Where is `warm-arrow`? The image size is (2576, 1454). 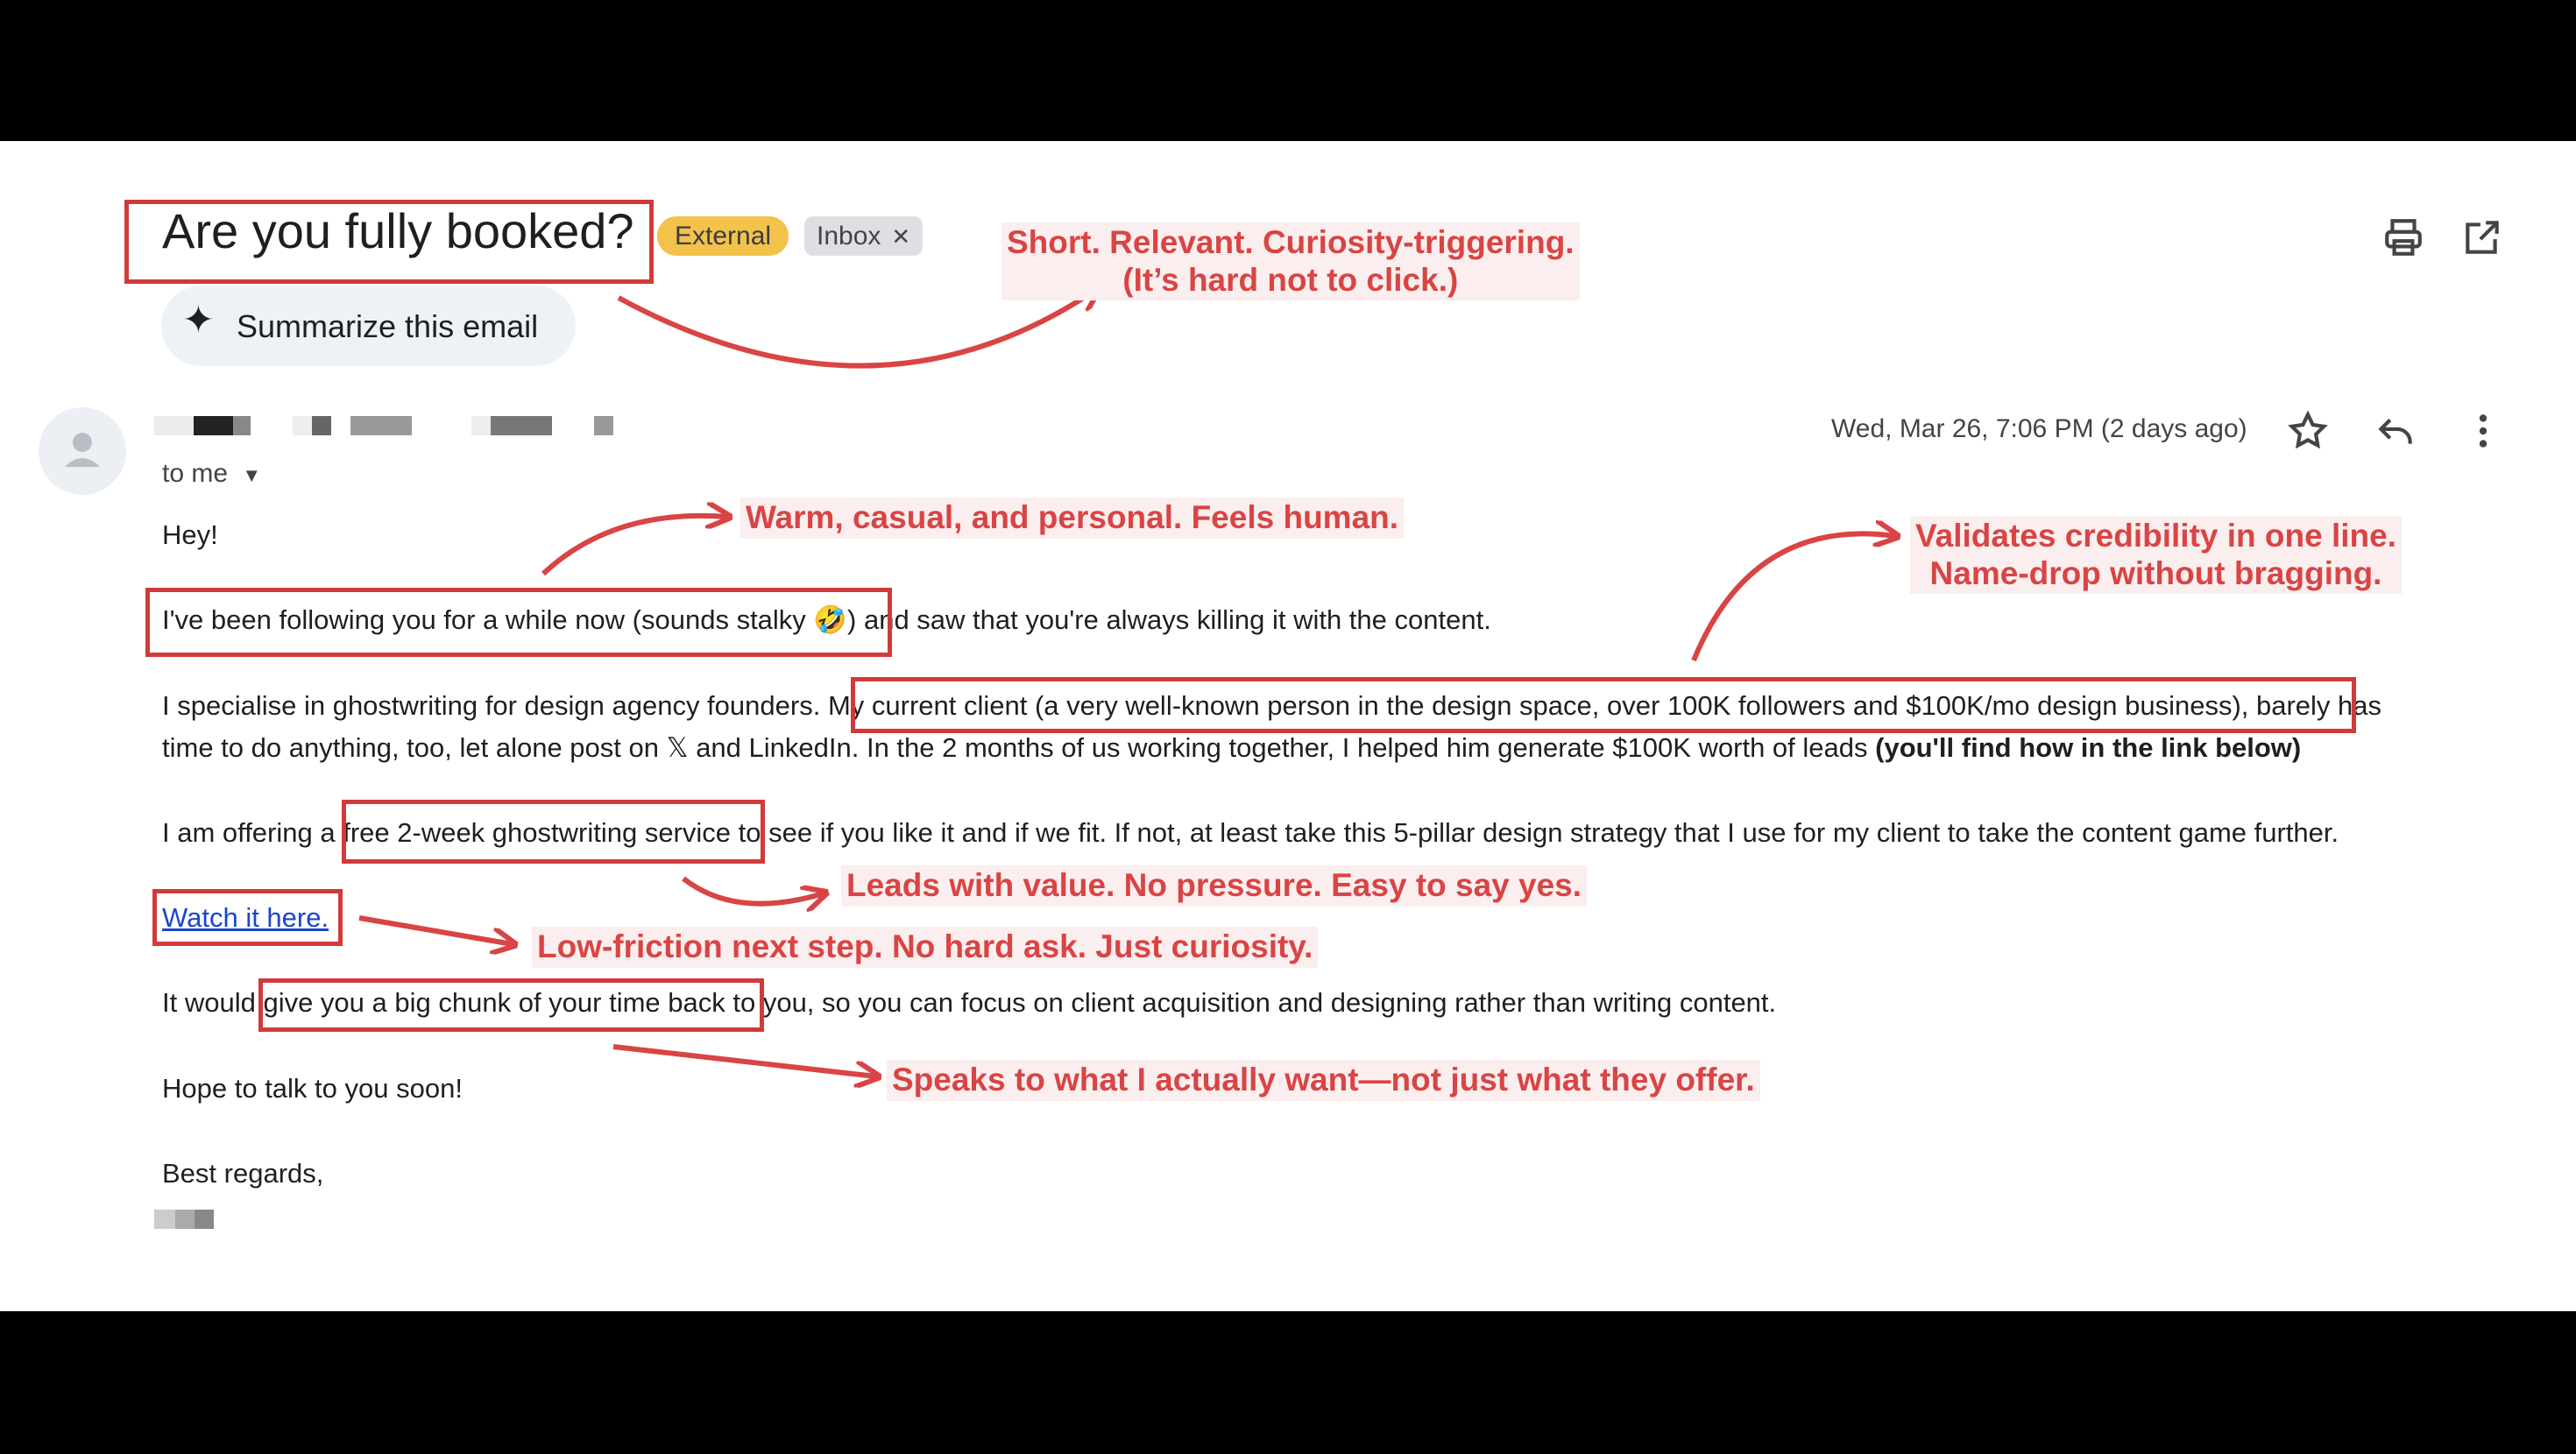 warm-arrow is located at coordinates (634, 546).